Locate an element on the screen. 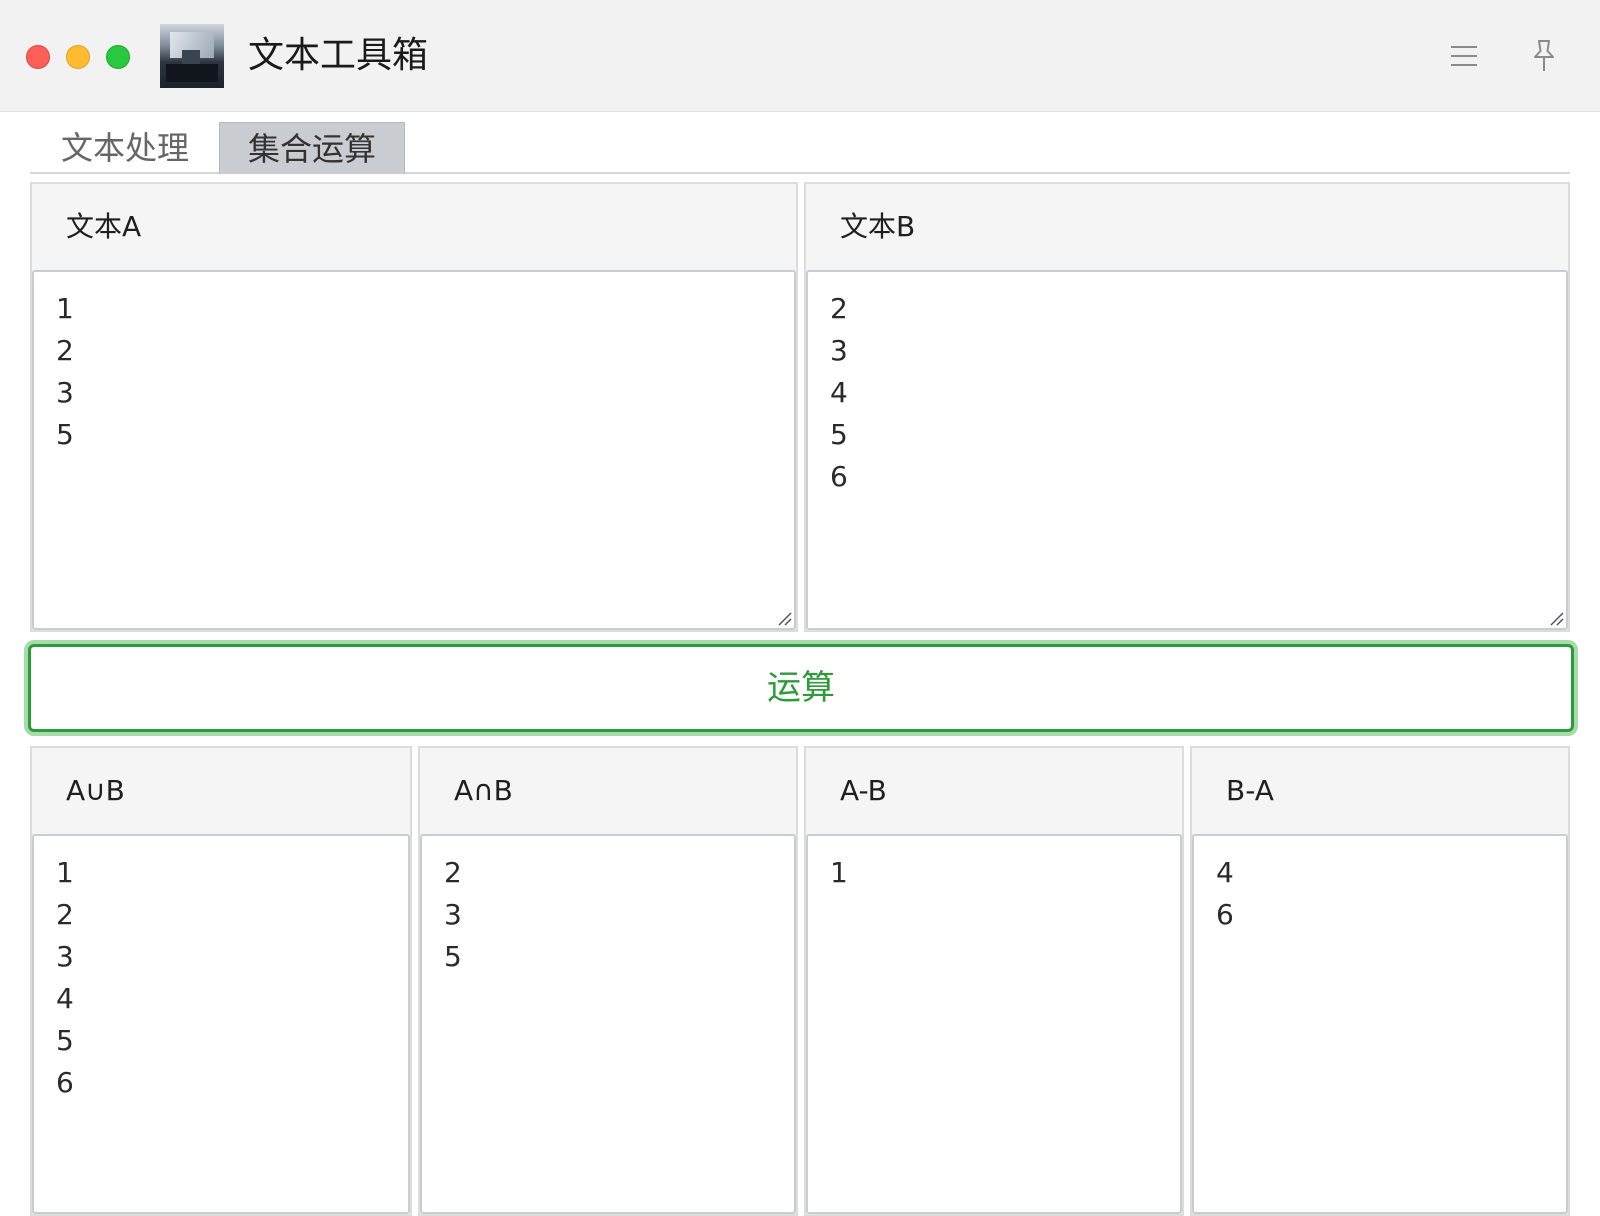 The height and width of the screenshot is (1216, 1600). text-b-textarea: 2 3 4 5 6 is located at coordinates (1187, 450).